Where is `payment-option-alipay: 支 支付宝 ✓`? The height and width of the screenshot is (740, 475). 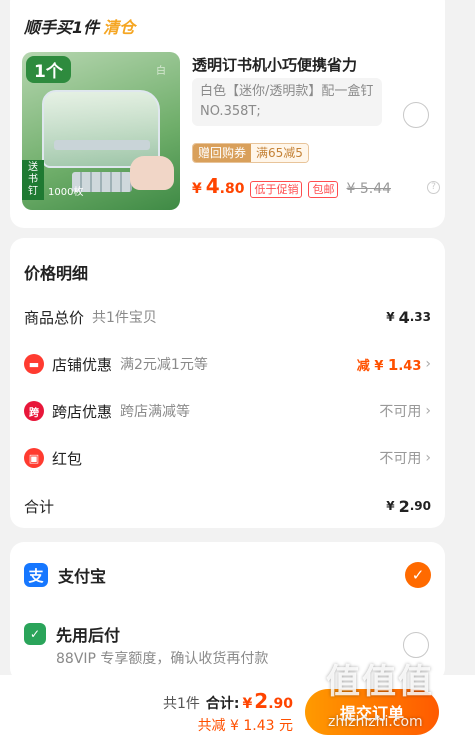 payment-option-alipay: 支 支付宝 ✓ is located at coordinates (227, 575).